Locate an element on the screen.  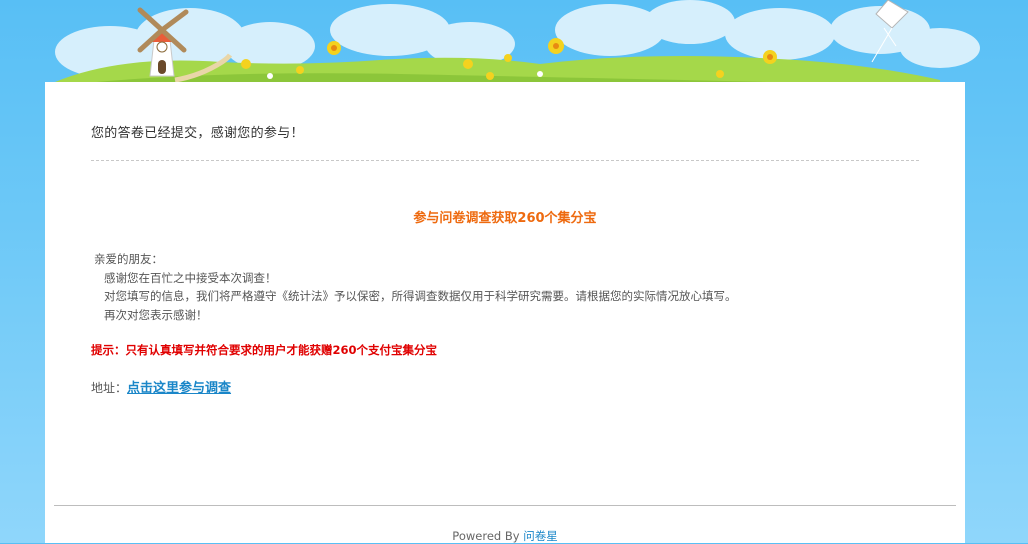
promo-title: 参与问卷调查获取260个集分宝 is located at coordinates (505, 218).